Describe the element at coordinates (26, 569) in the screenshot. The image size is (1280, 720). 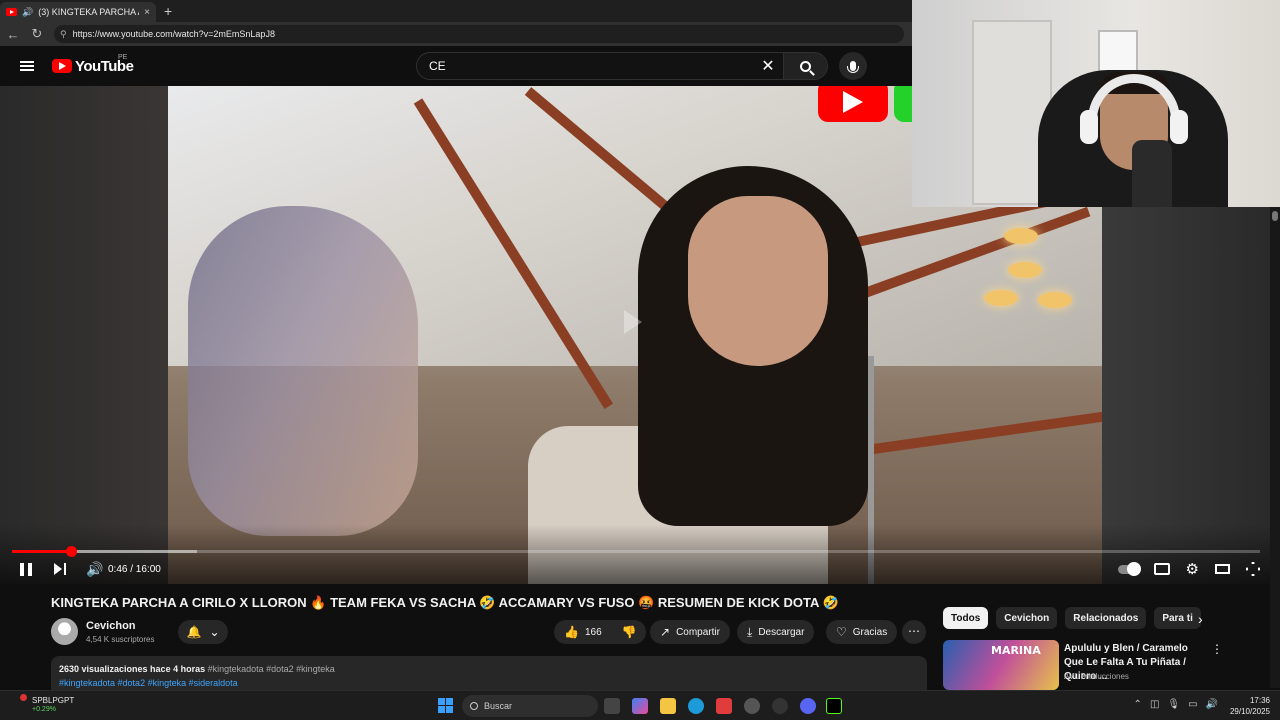
I see `pause-icon` at that location.